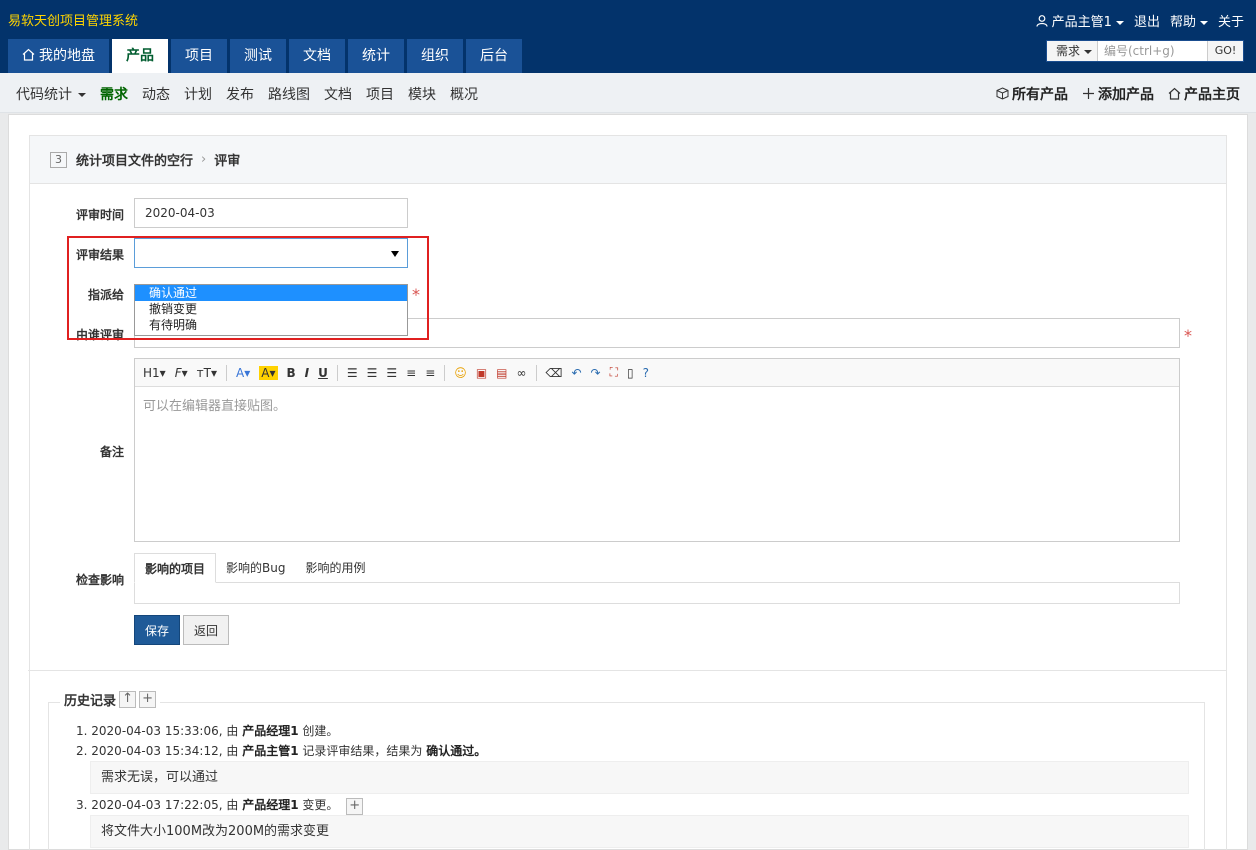 This screenshot has height=850, width=1256. I want to click on user-icon, so click(1041, 21).